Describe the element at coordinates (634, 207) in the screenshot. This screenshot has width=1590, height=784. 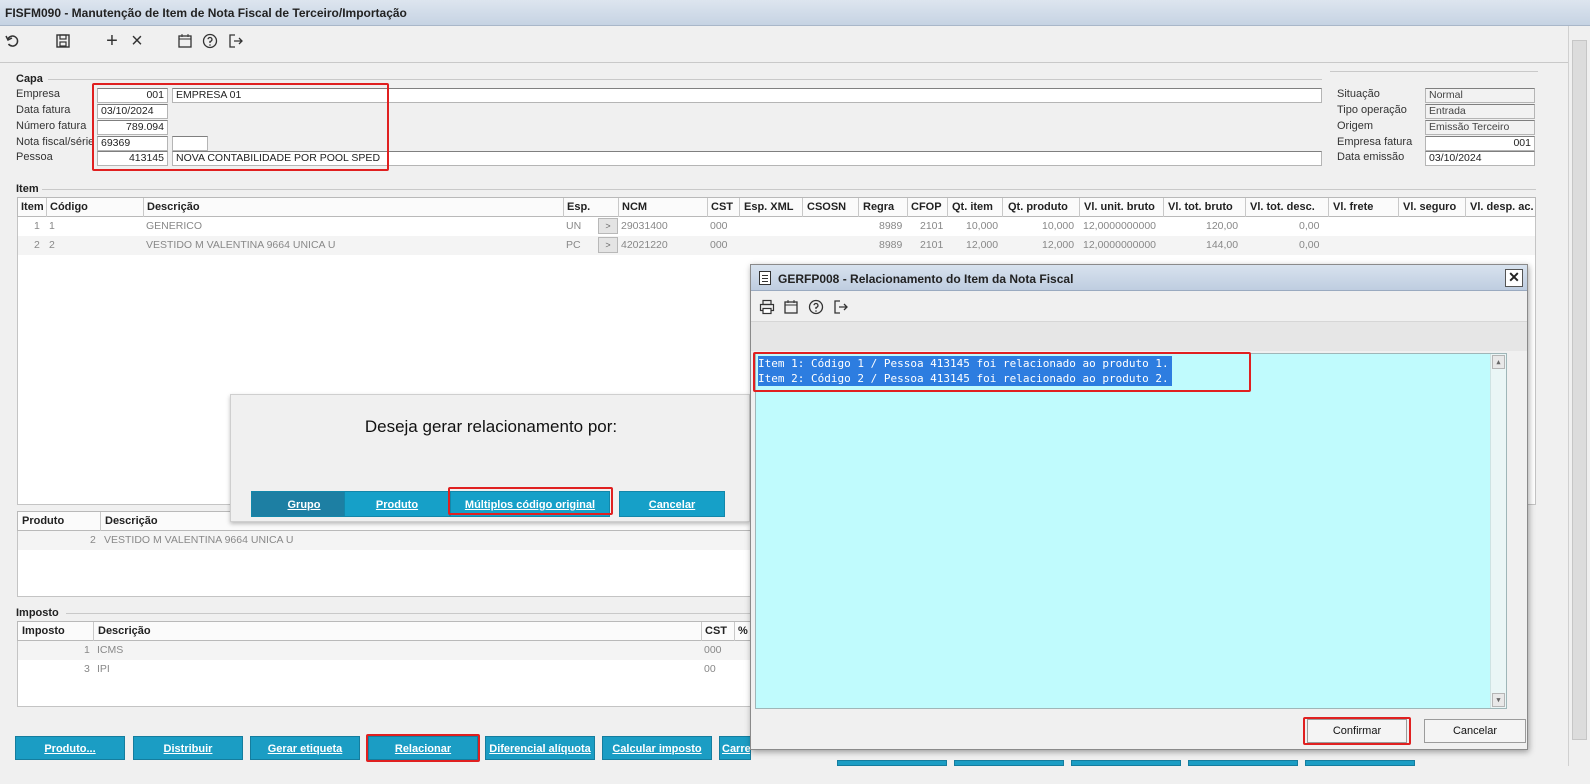
I see `col-ncm: NCM` at that location.